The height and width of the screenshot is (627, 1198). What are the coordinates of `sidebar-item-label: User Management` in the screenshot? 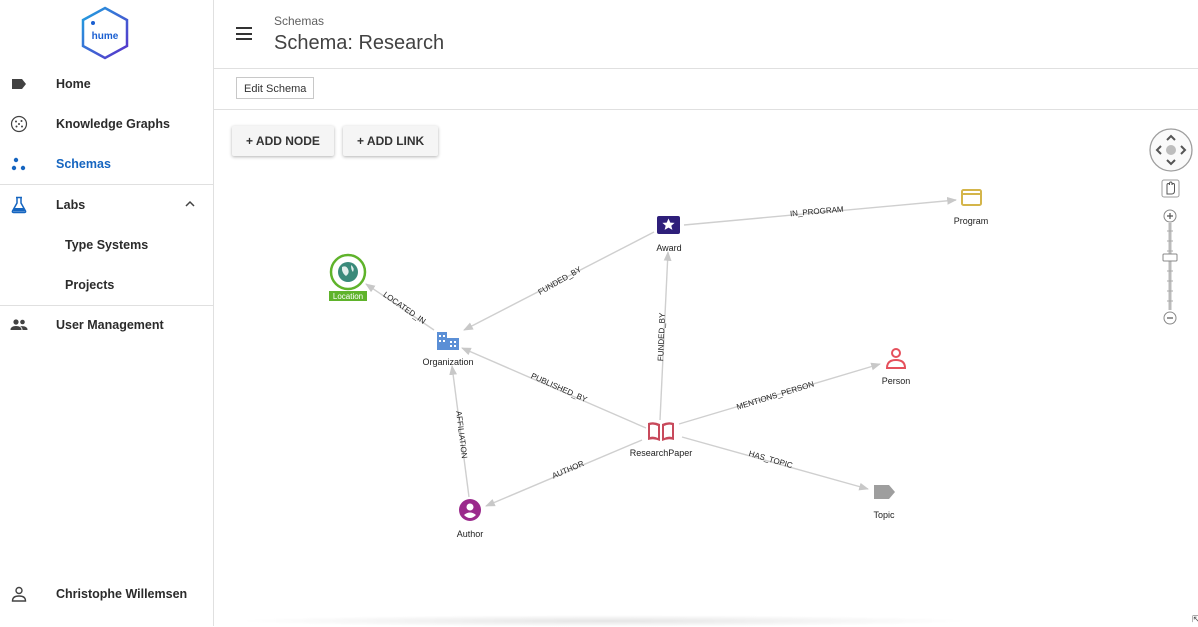 It's located at (110, 325).